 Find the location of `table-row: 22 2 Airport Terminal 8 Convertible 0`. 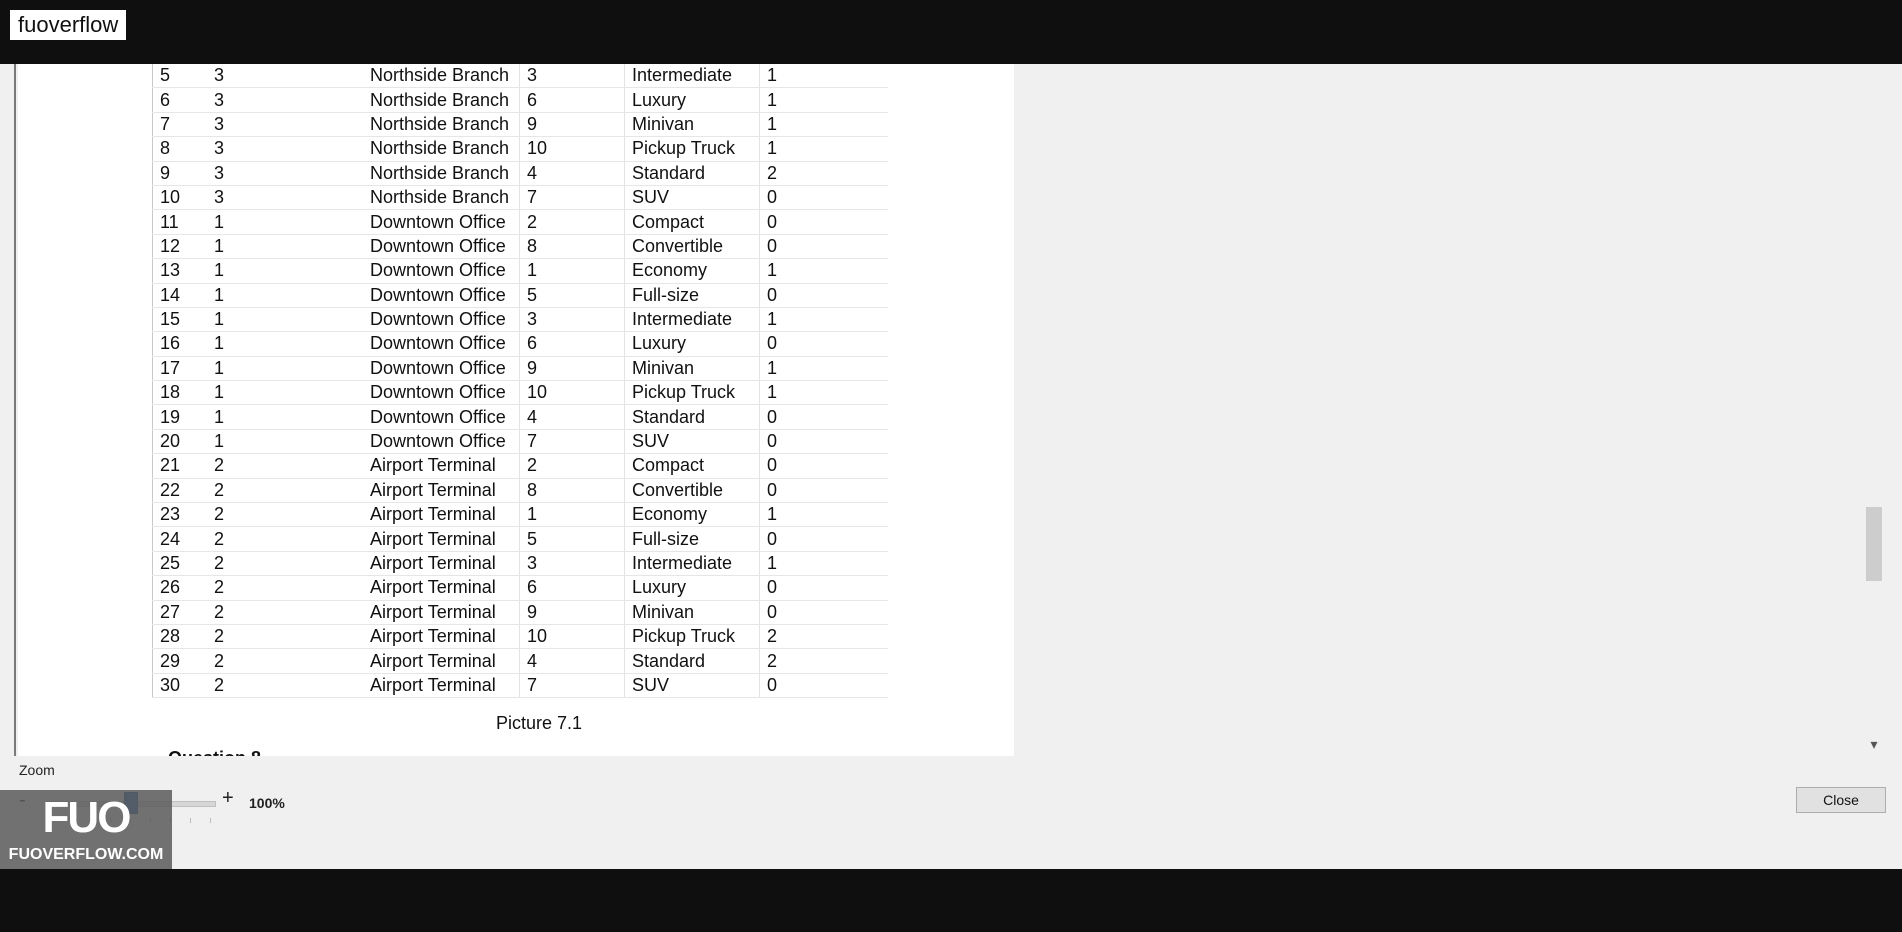

table-row: 22 2 Airport Terminal 8 Convertible 0 is located at coordinates (520, 491).